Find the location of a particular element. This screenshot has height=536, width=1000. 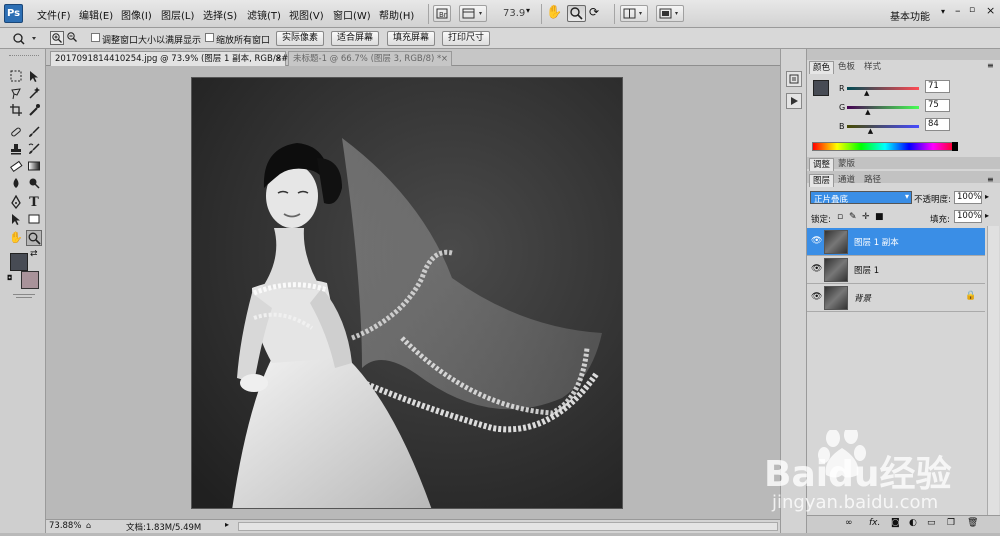

layer-name: 图层 1 is located at coordinates (866, 270).